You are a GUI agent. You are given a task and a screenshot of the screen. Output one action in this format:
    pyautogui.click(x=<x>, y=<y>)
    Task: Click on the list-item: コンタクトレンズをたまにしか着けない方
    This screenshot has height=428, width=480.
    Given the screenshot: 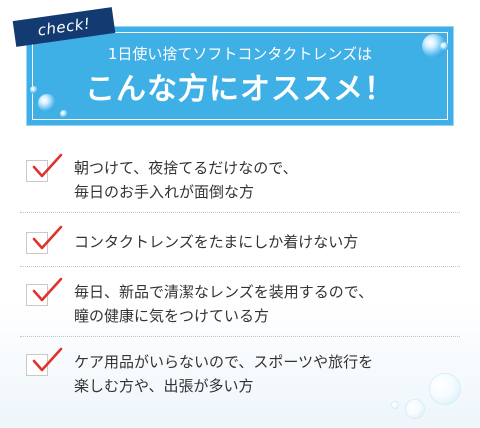 What is the action you would take?
    pyautogui.click(x=240, y=243)
    